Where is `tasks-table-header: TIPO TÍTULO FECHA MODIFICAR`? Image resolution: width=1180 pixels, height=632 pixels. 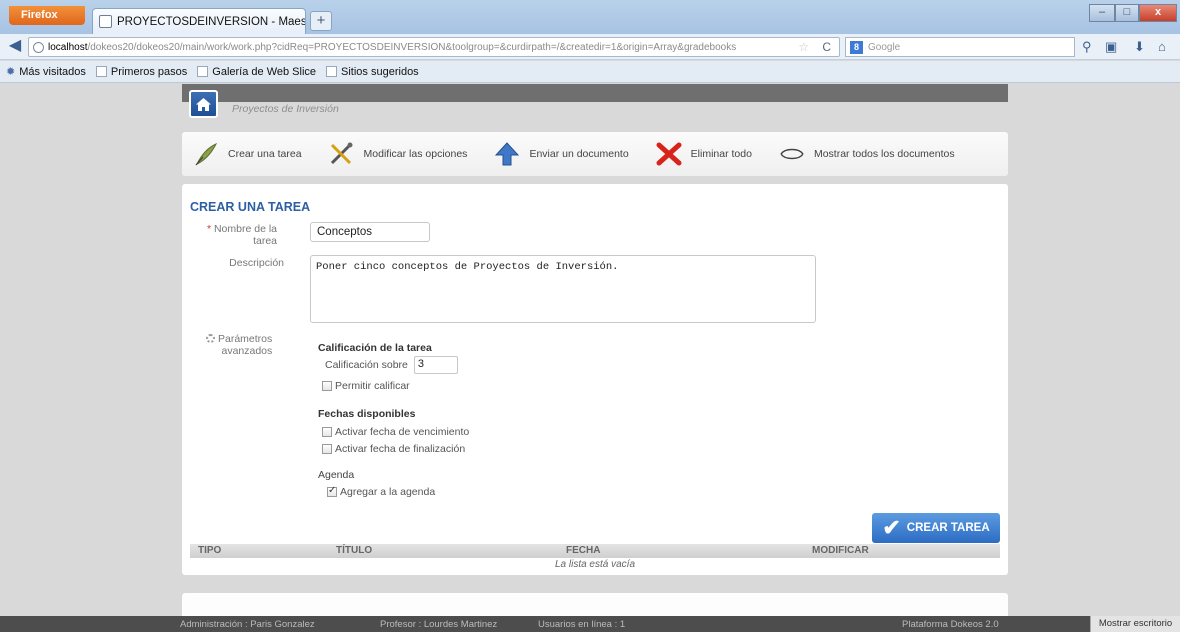 tasks-table-header: TIPO TÍTULO FECHA MODIFICAR is located at coordinates (595, 551).